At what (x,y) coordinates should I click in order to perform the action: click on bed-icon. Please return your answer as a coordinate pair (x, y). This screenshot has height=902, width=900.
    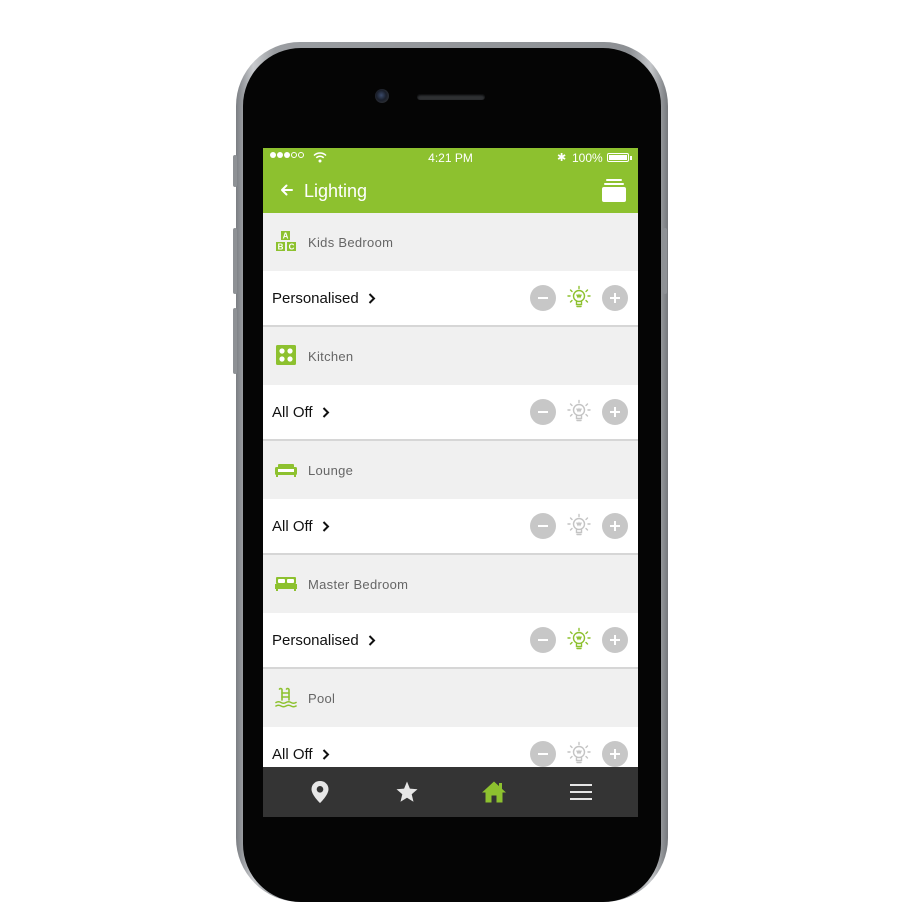
    Looking at the image, I should click on (286, 584).